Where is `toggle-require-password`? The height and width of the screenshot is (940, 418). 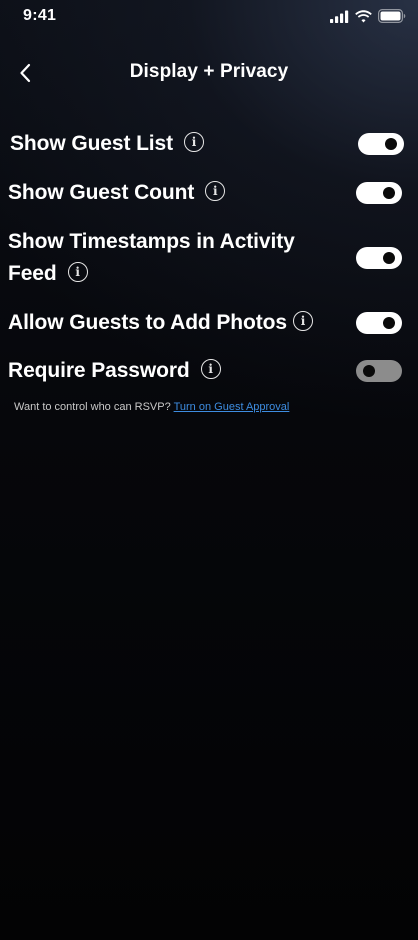
toggle-require-password is located at coordinates (379, 371).